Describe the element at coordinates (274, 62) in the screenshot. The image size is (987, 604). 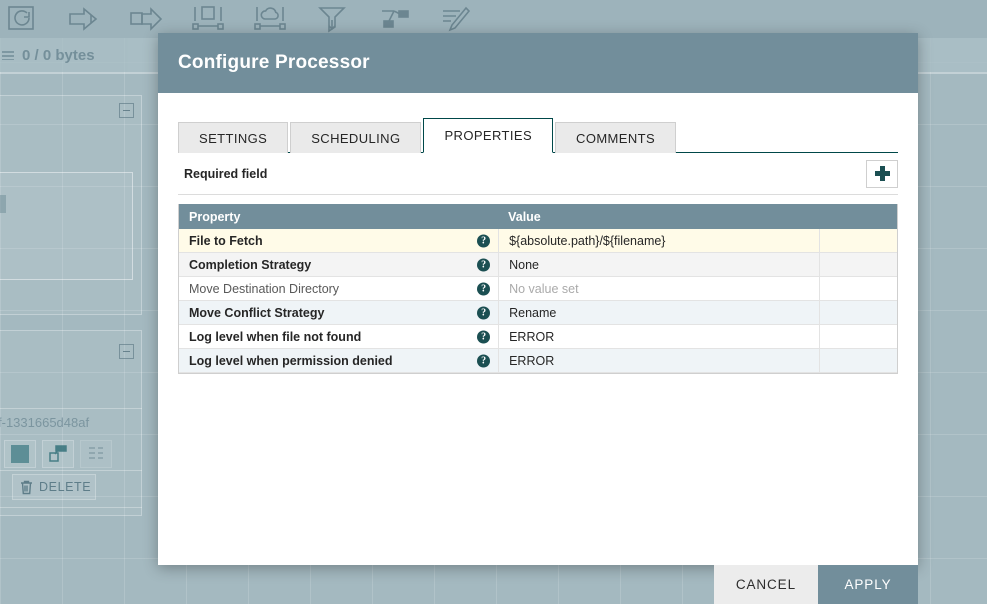
I see `dialog-title: Configure Processor` at that location.